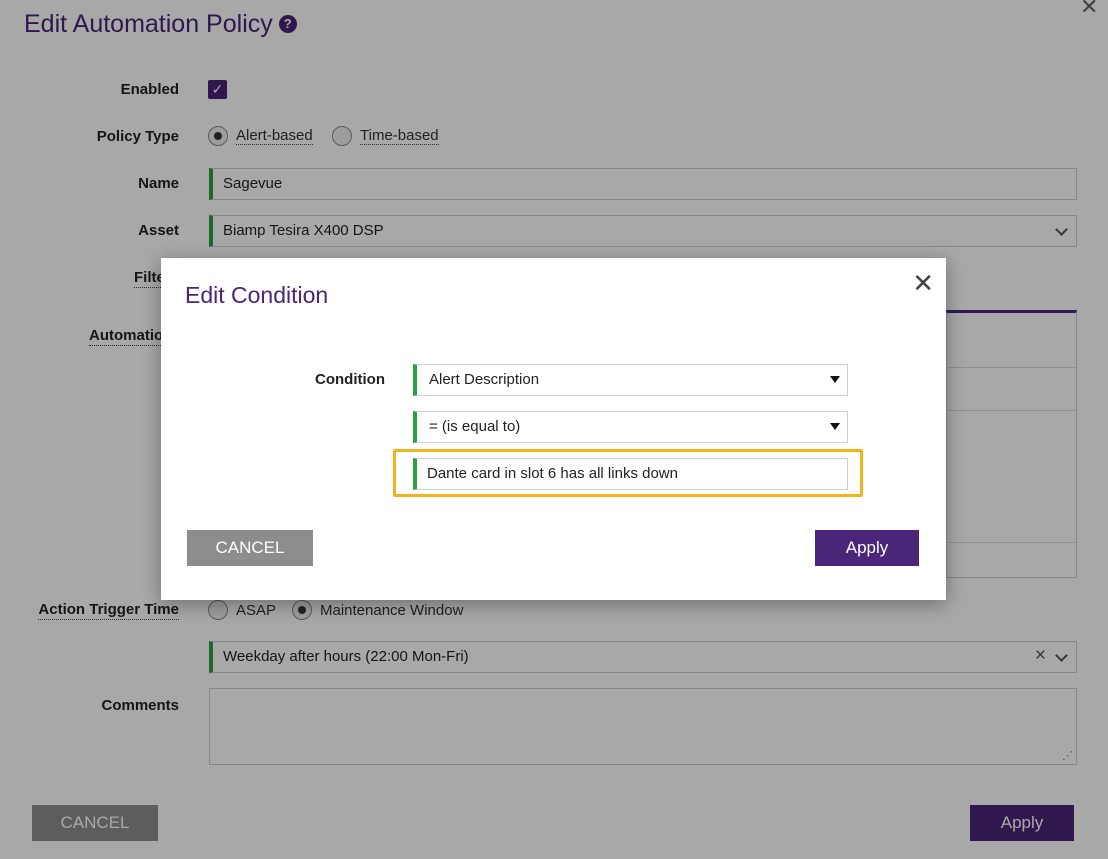 The width and height of the screenshot is (1108, 859). What do you see at coordinates (630, 427) in the screenshot?
I see `condition-operator-select: = (is equal to)` at bounding box center [630, 427].